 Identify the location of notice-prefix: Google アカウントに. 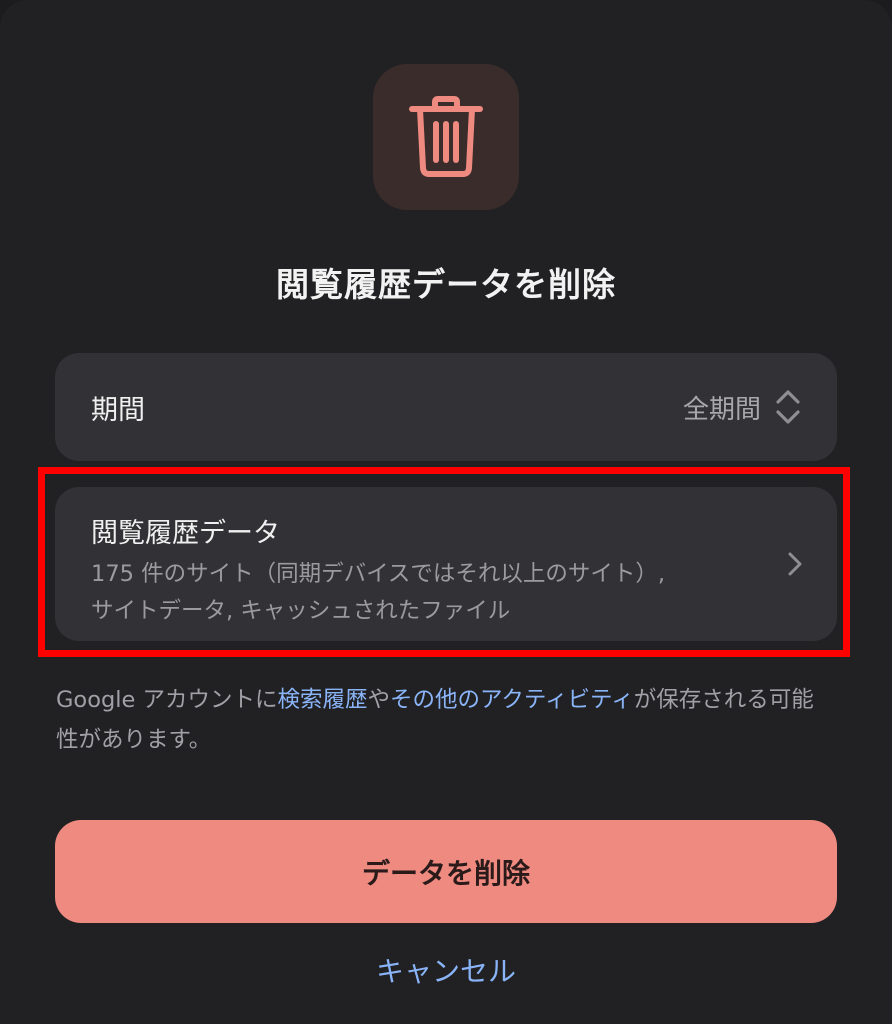
(167, 700).